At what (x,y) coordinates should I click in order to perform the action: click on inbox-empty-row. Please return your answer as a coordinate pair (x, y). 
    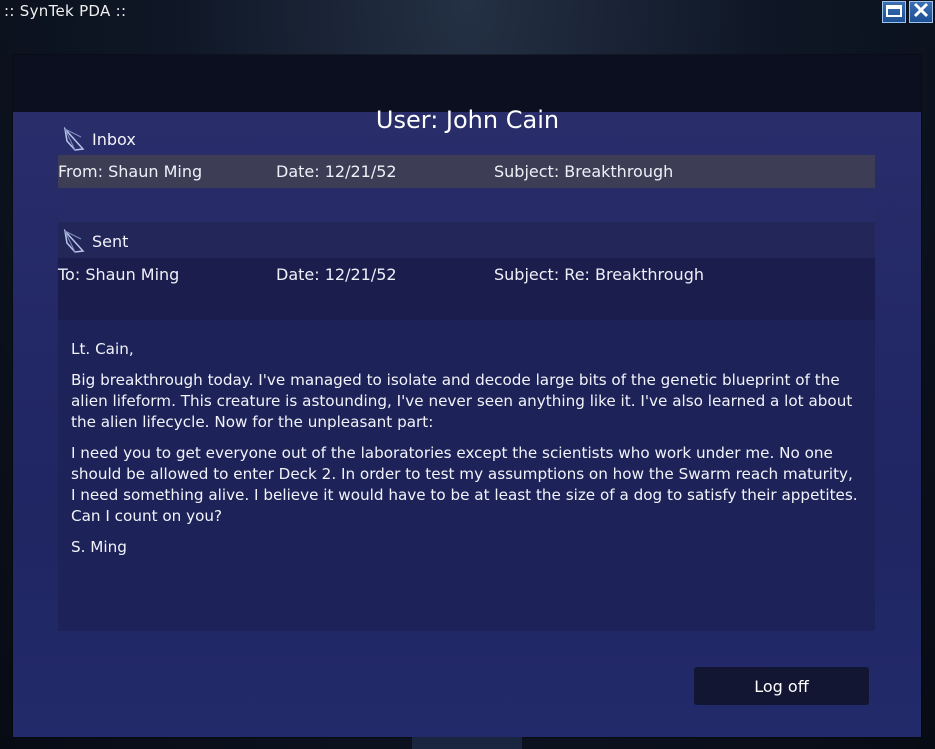
    Looking at the image, I should click on (466, 205).